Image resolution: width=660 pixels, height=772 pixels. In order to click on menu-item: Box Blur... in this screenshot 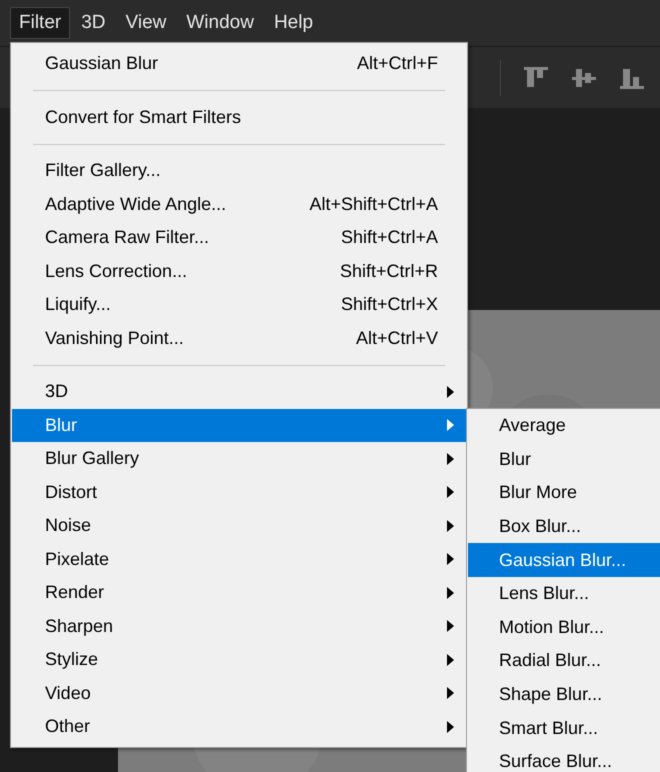, I will do `click(564, 527)`.